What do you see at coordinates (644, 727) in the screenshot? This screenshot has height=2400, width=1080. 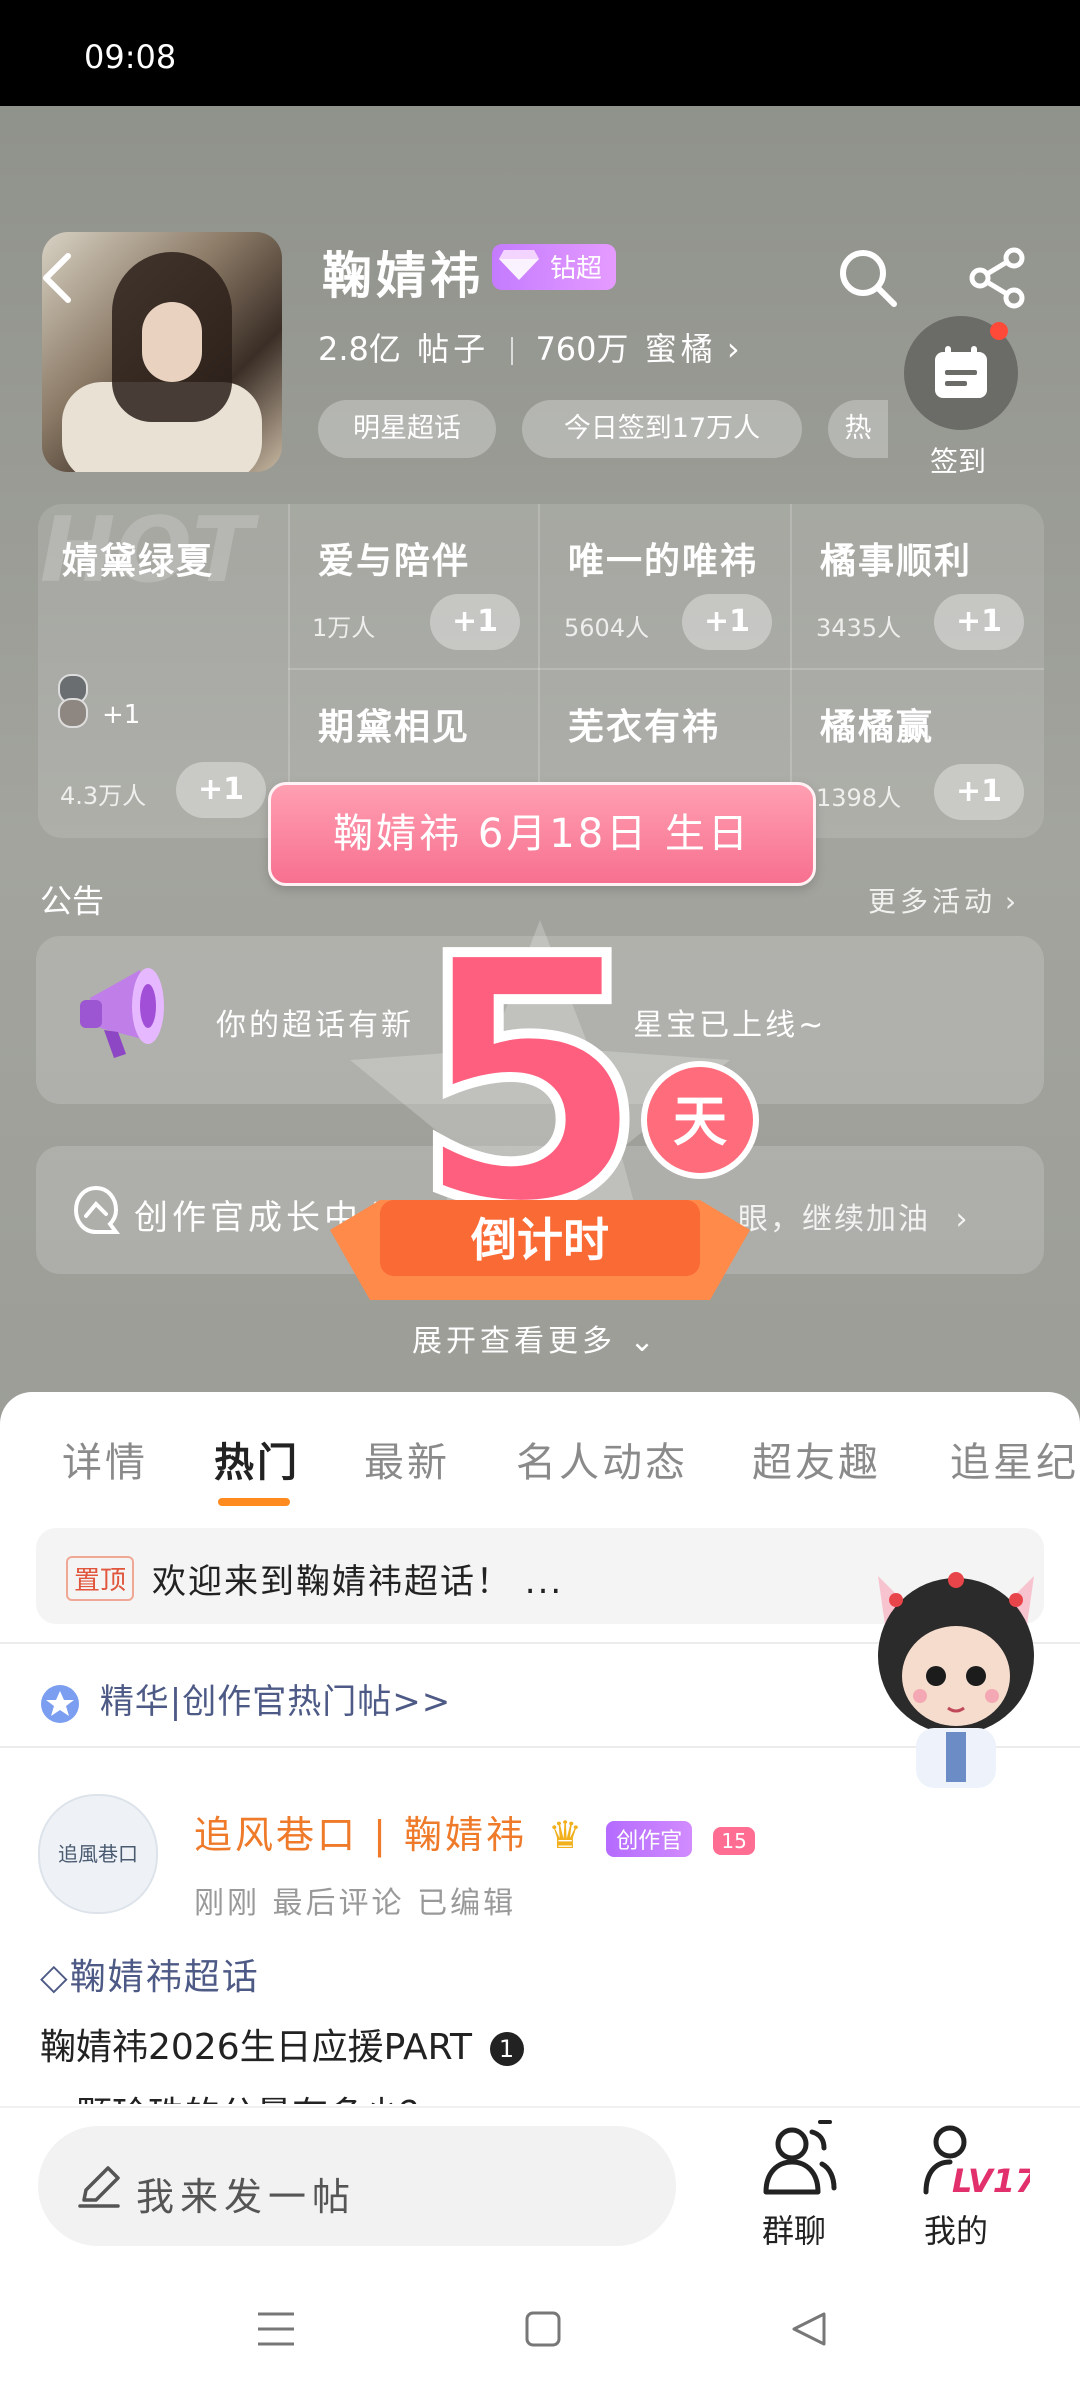 I see `subtopic-title: 芜衣有祎` at bounding box center [644, 727].